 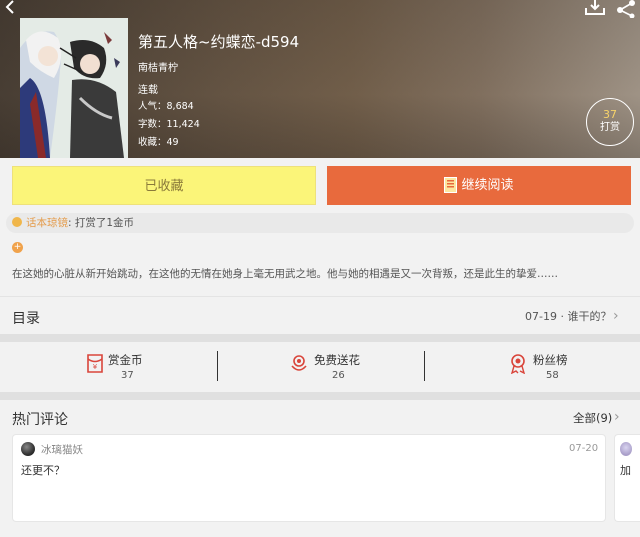 I want to click on collected-button: 已收藏, so click(x=164, y=185).